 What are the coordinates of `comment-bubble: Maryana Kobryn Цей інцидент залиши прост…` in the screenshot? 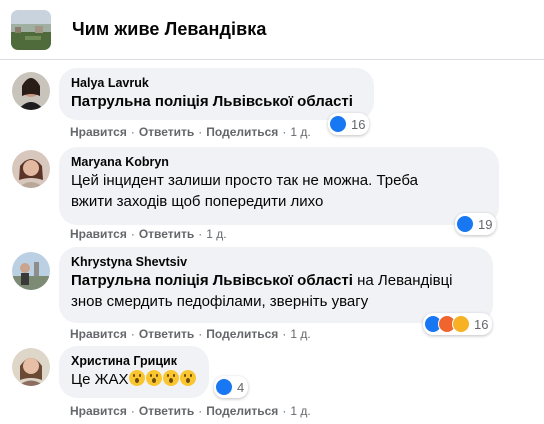 It's located at (279, 186).